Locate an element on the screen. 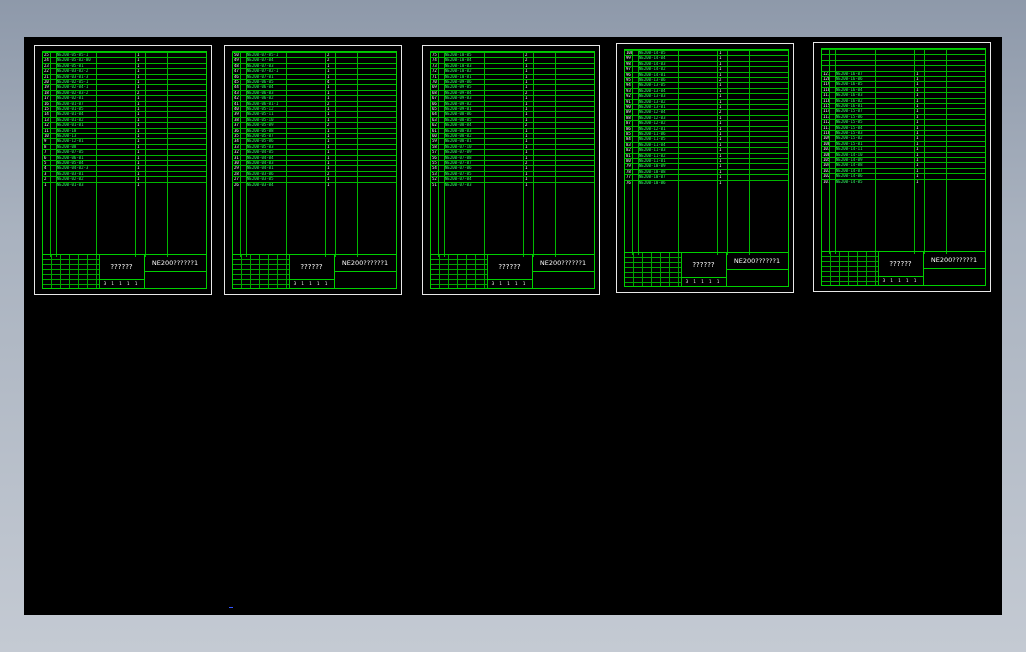 The image size is (1026, 652). table-cell: 100 is located at coordinates (629, 53).